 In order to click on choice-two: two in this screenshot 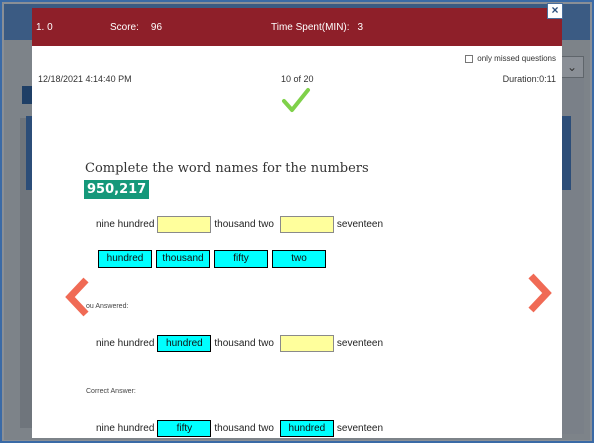, I will do `click(299, 259)`.